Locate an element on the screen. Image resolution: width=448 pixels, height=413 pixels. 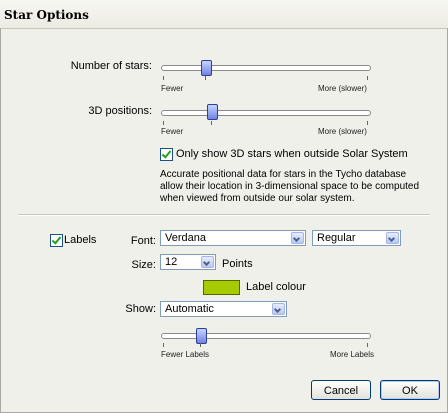
font-style-select: Regular is located at coordinates (356, 238).